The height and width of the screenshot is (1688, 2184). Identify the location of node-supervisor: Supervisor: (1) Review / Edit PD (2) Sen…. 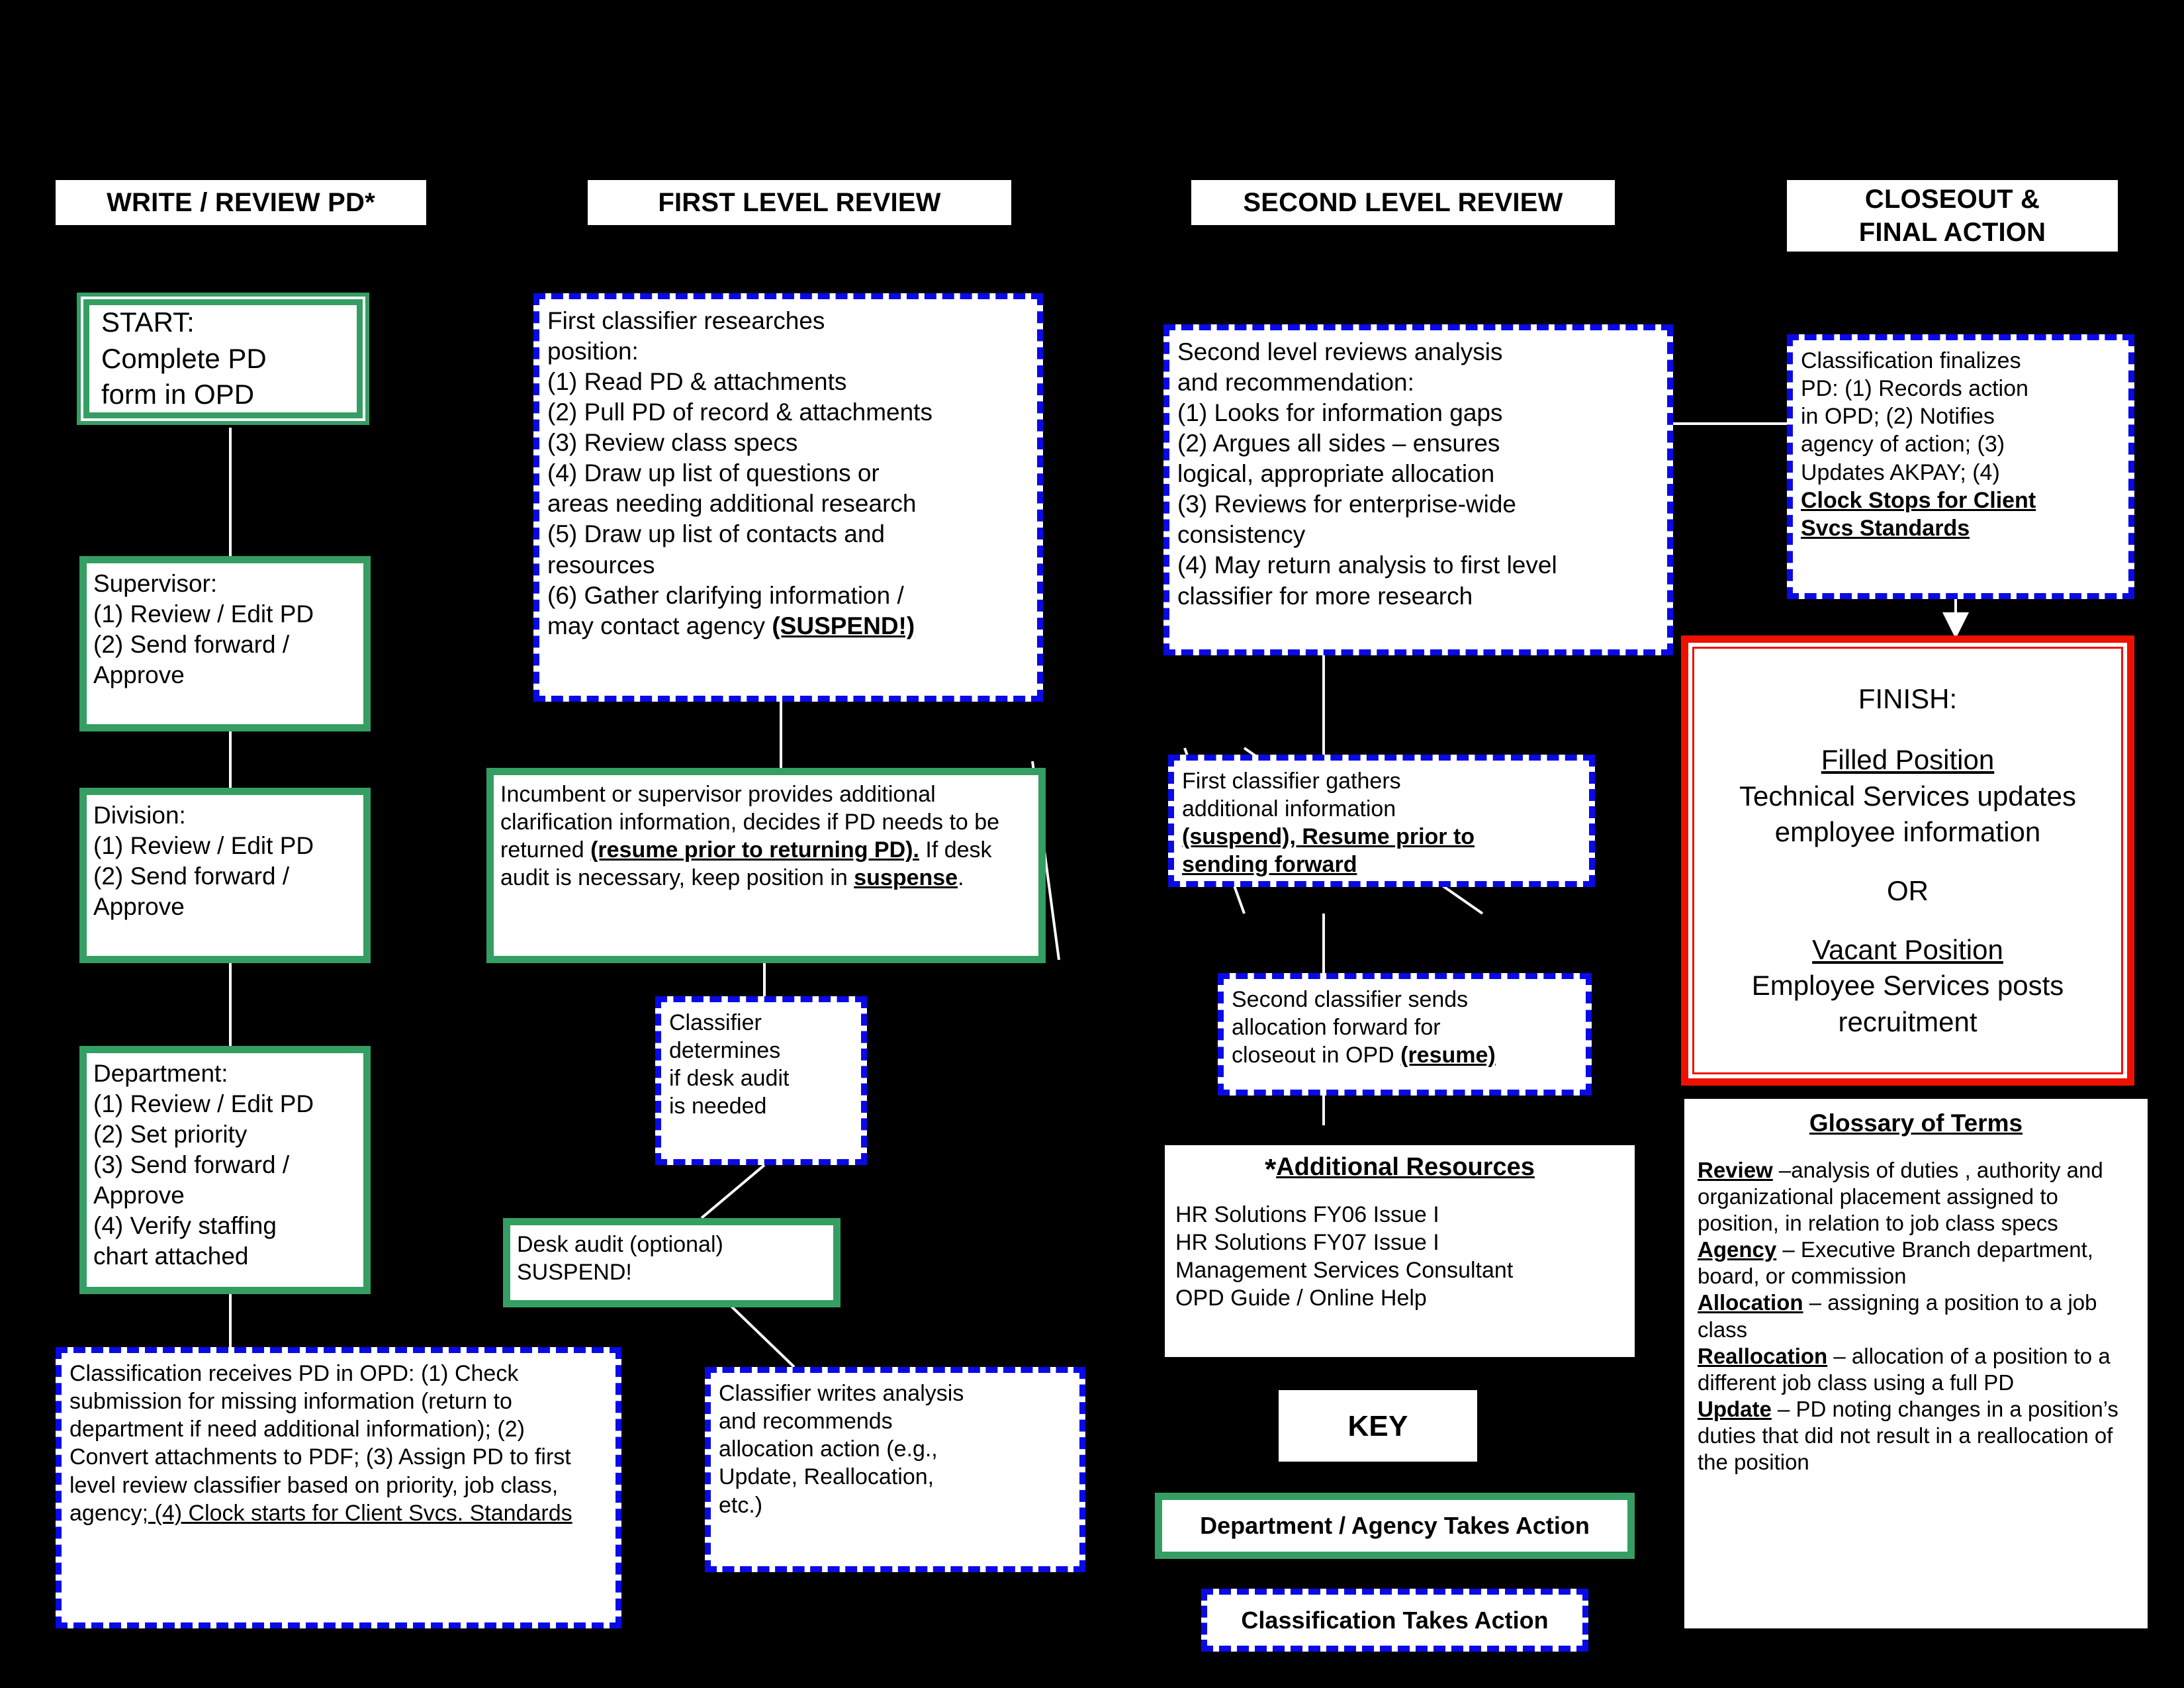
(225, 643).